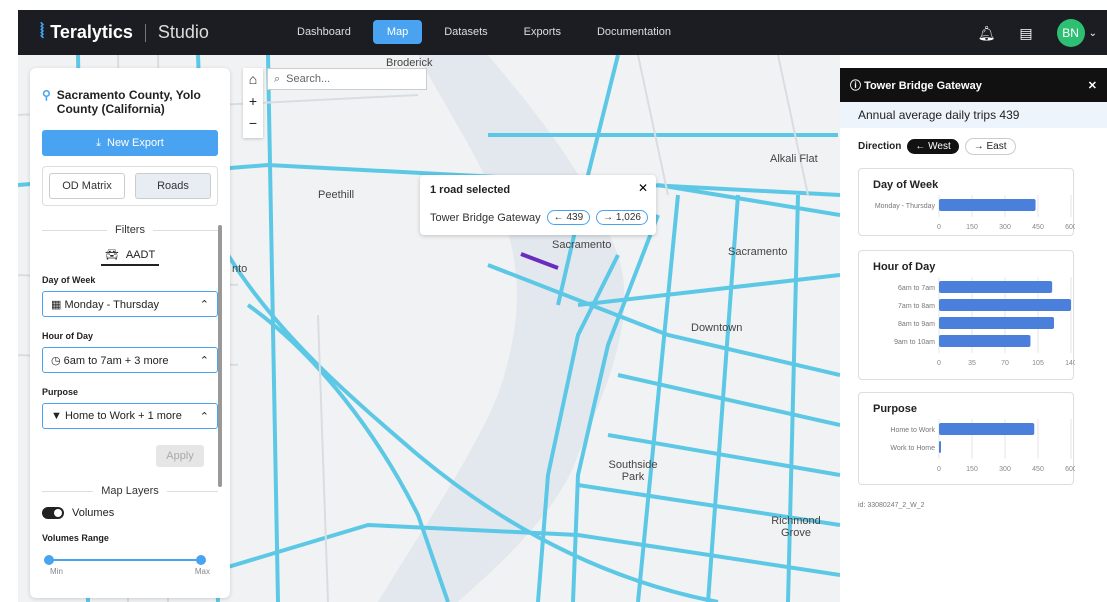 The image size is (1107, 602). Describe the element at coordinates (622, 217) in the screenshot. I see `east-count-pill: → 1,026` at that location.